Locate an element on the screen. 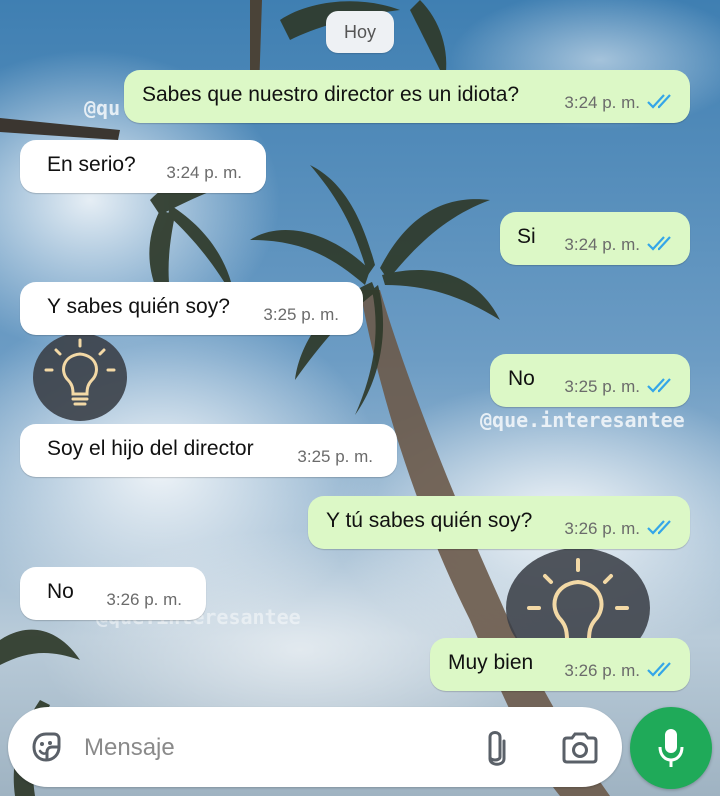  paperclip-icon is located at coordinates (495, 748).